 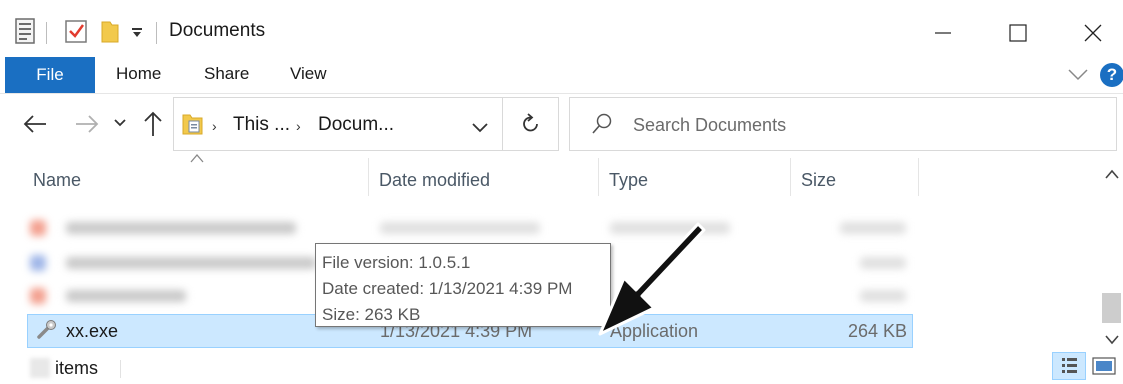 What do you see at coordinates (76, 33) in the screenshot?
I see `checkmark-icon` at bounding box center [76, 33].